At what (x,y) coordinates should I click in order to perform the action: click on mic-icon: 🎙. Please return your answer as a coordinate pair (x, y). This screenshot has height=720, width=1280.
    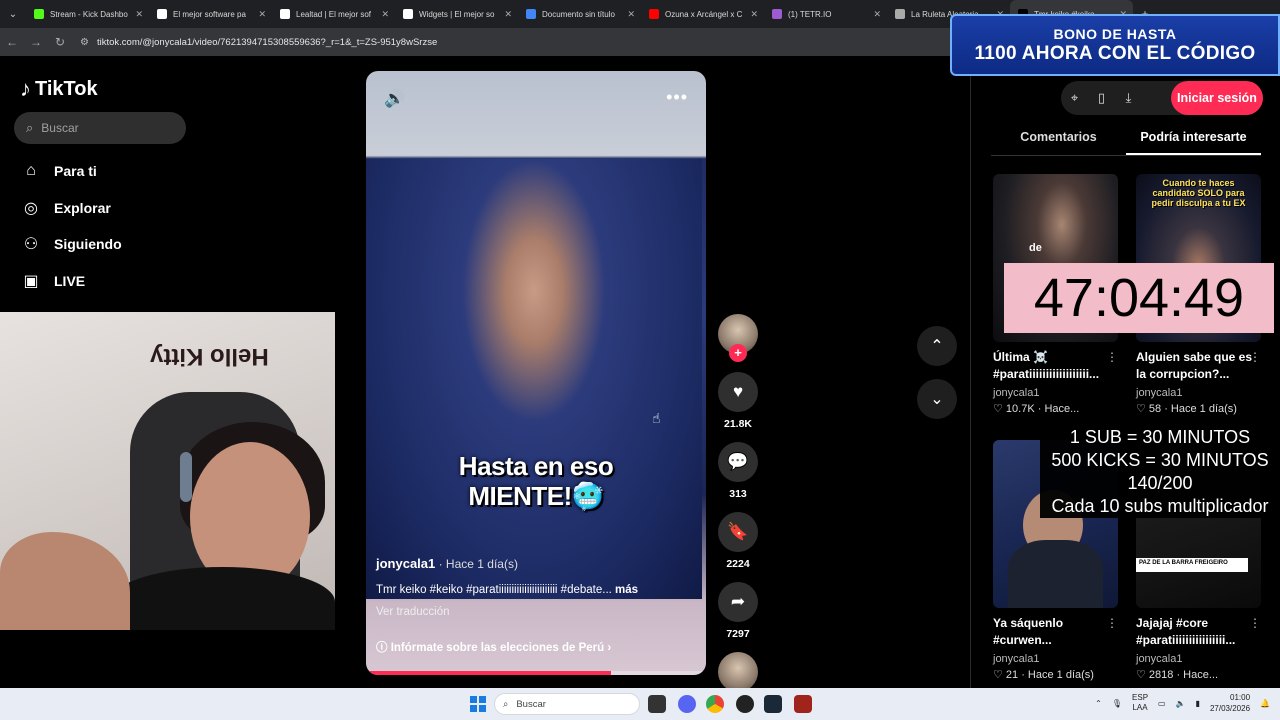
    Looking at the image, I should click on (1117, 703).